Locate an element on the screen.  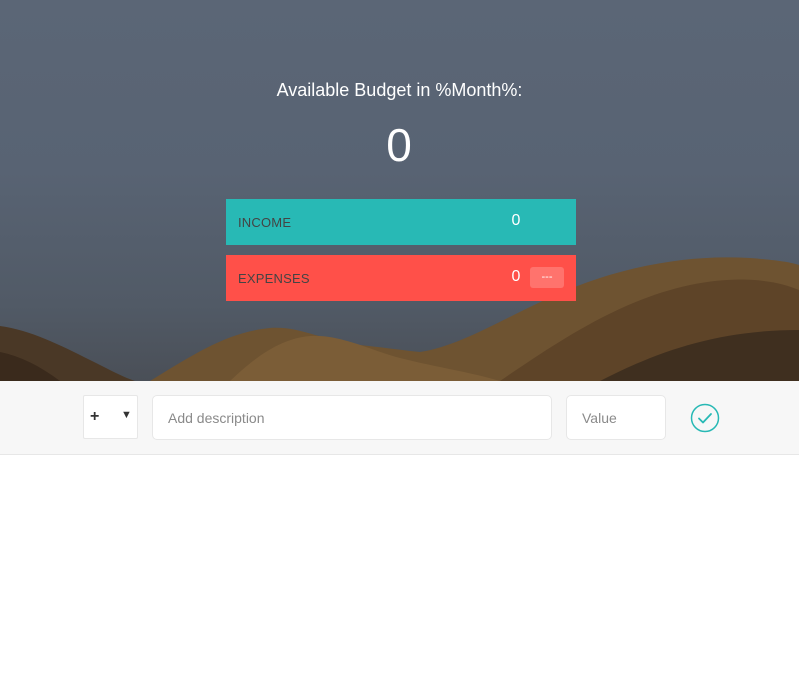
expenses-panel: EXPENSES 0 --- is located at coordinates (401, 278).